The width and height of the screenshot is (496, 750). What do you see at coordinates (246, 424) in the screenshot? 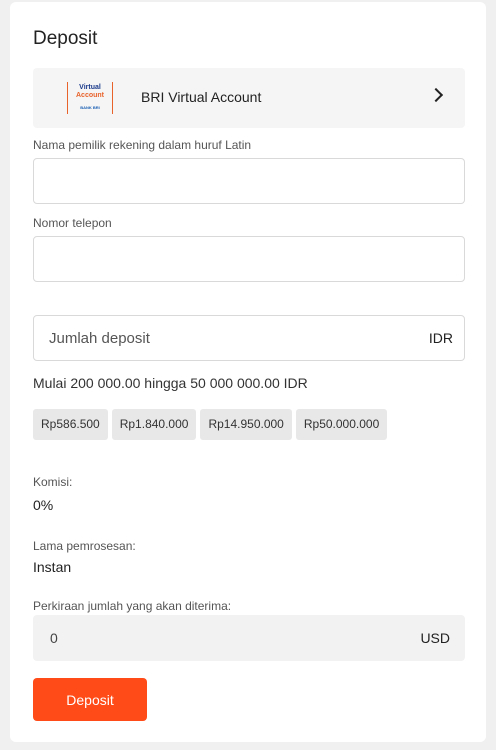
I see `preset-amount-chip: Rp14.950.000` at bounding box center [246, 424].